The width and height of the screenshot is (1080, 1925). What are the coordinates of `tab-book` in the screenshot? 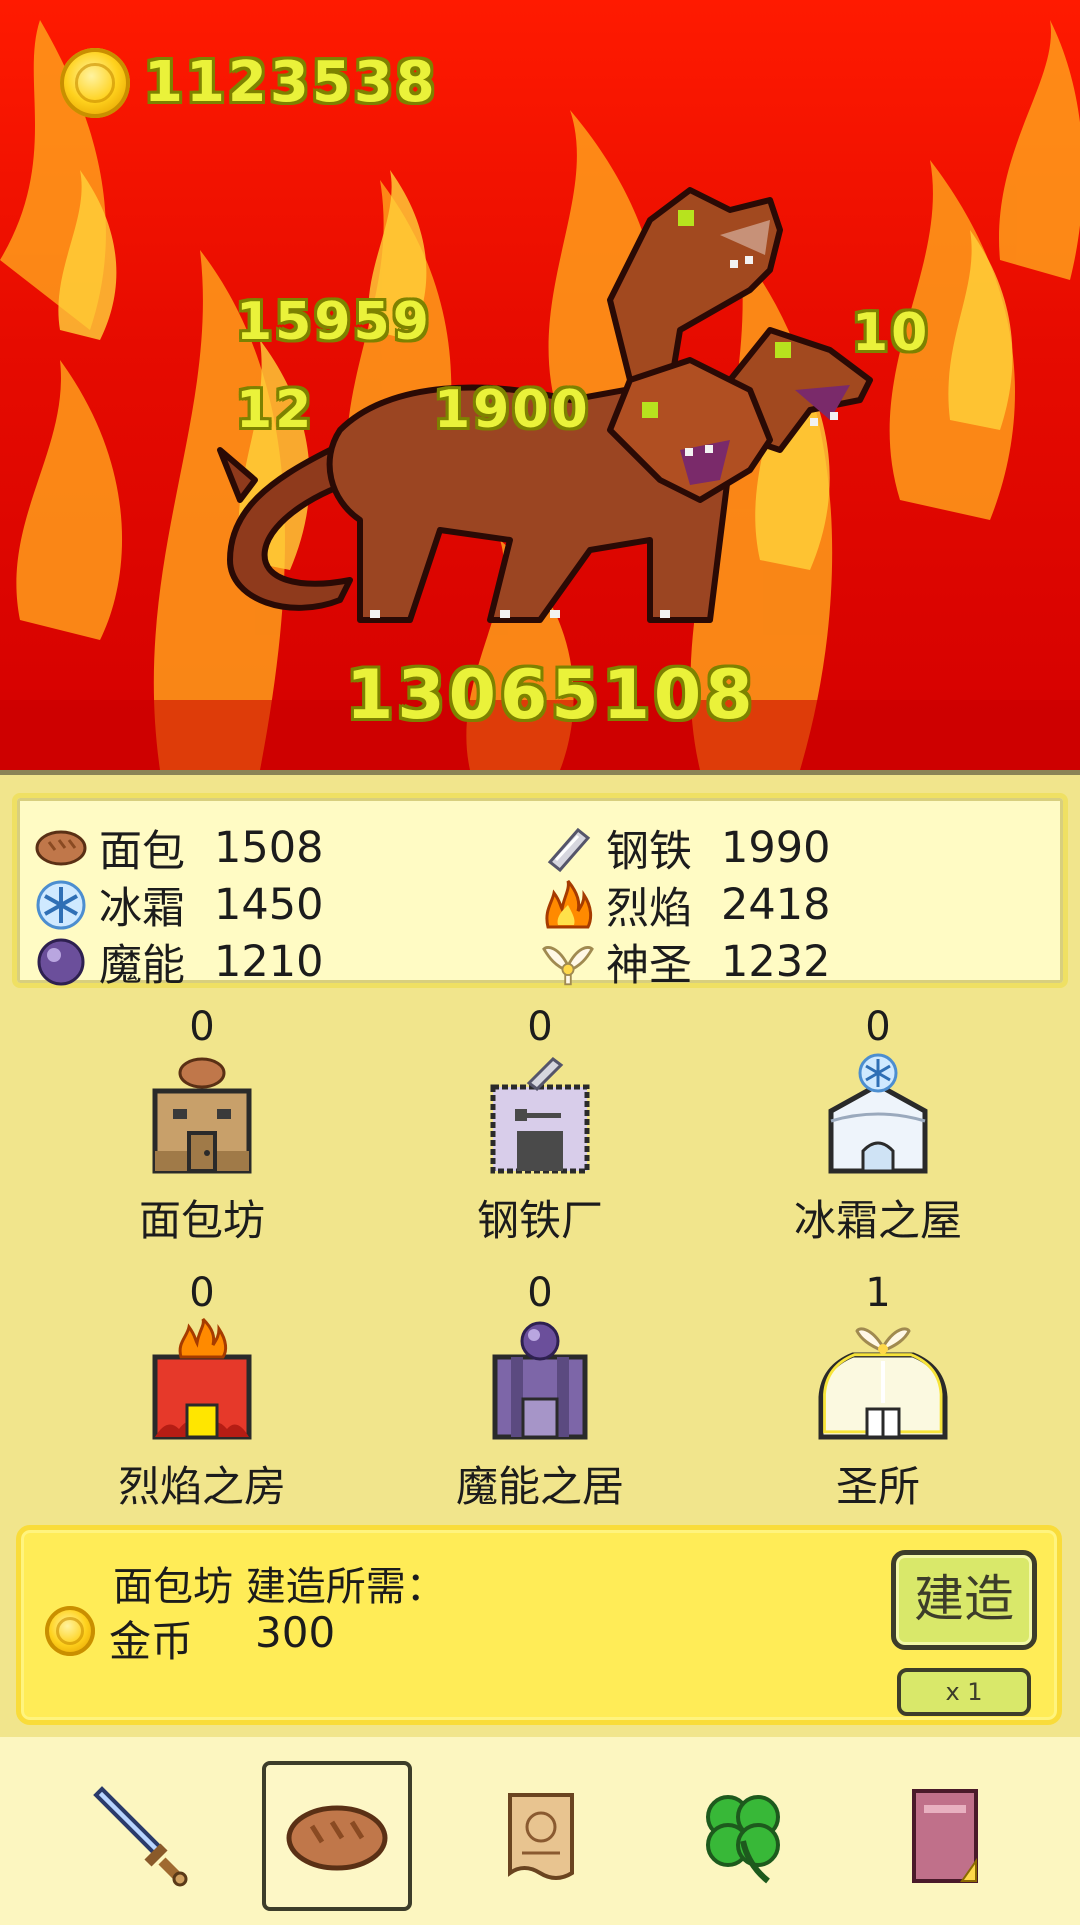 It's located at (945, 1836).